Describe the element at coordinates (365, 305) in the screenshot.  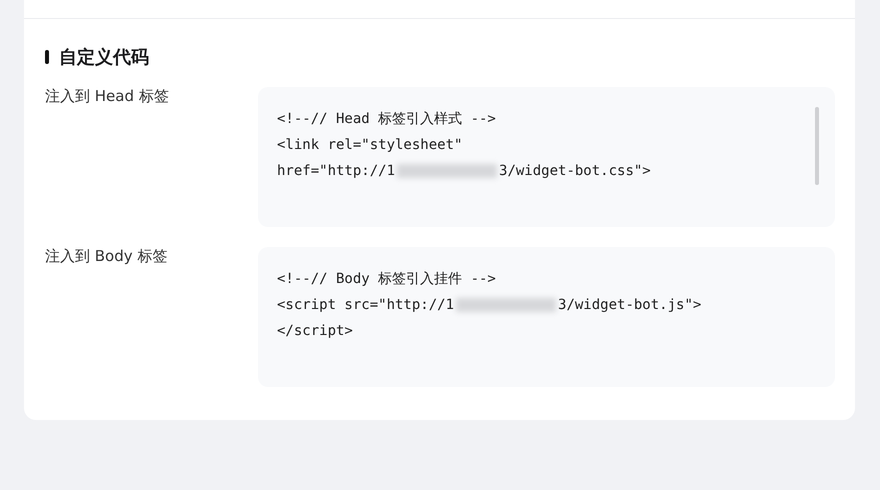
I see `code-text: <script src="http://1` at that location.